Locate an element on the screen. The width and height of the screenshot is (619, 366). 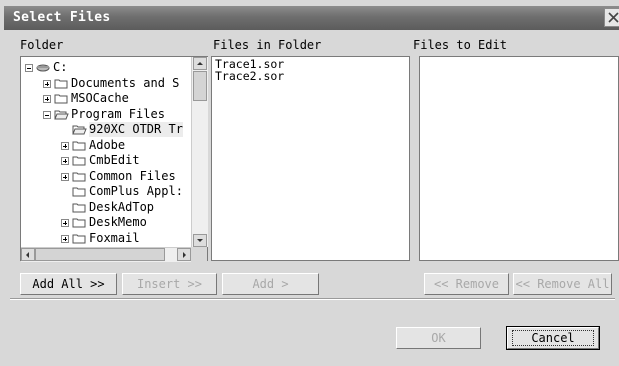
folder-label: Folder is located at coordinates (42, 45).